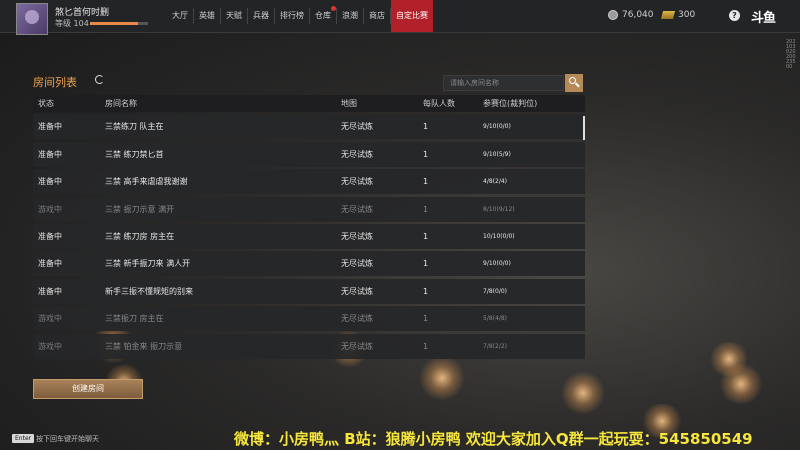 This screenshot has height=450, width=800. I want to click on nav-tab-warehouse-label: 仓库, so click(323, 15).